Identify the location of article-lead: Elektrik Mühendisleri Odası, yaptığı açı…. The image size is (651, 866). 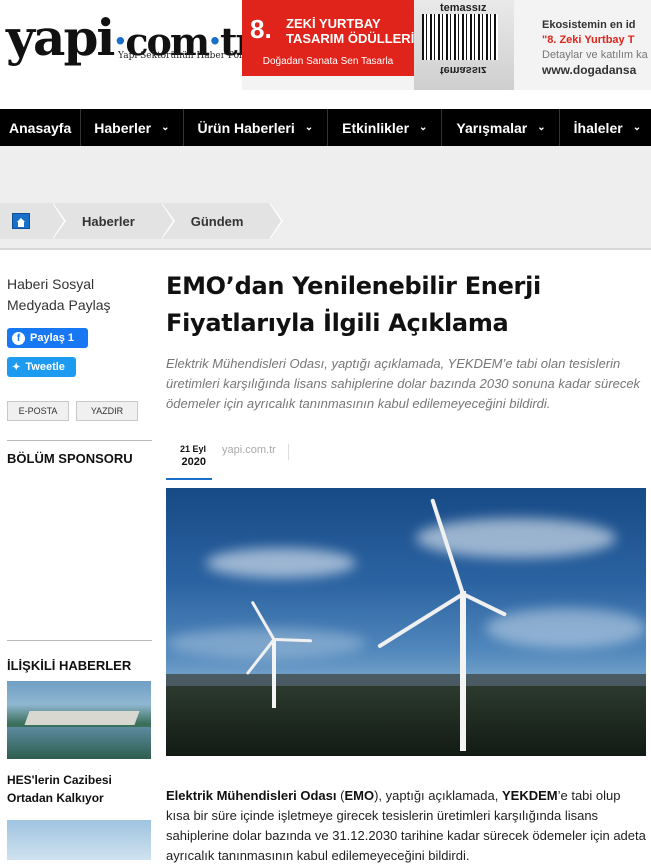
(403, 383).